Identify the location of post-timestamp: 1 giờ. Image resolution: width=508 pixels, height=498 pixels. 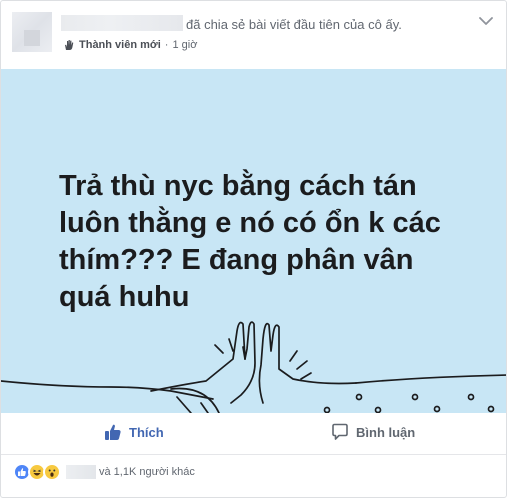
(184, 45).